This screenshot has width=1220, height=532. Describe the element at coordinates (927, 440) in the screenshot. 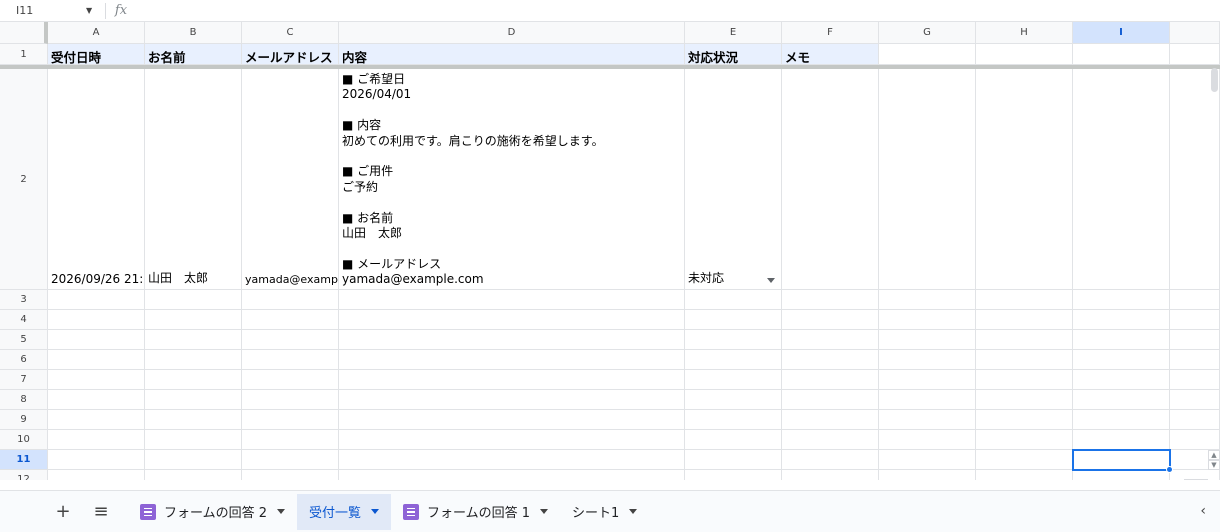

I see `cell-g10` at that location.